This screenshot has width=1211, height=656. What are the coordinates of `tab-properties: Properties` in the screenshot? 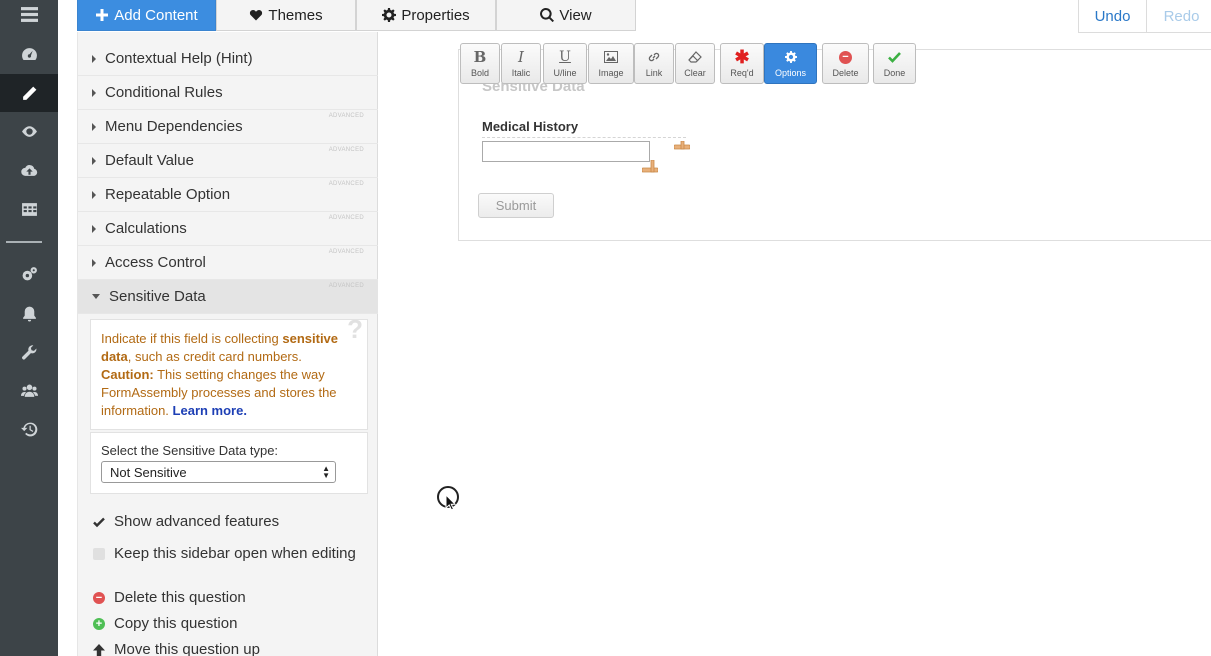 It's located at (426, 15).